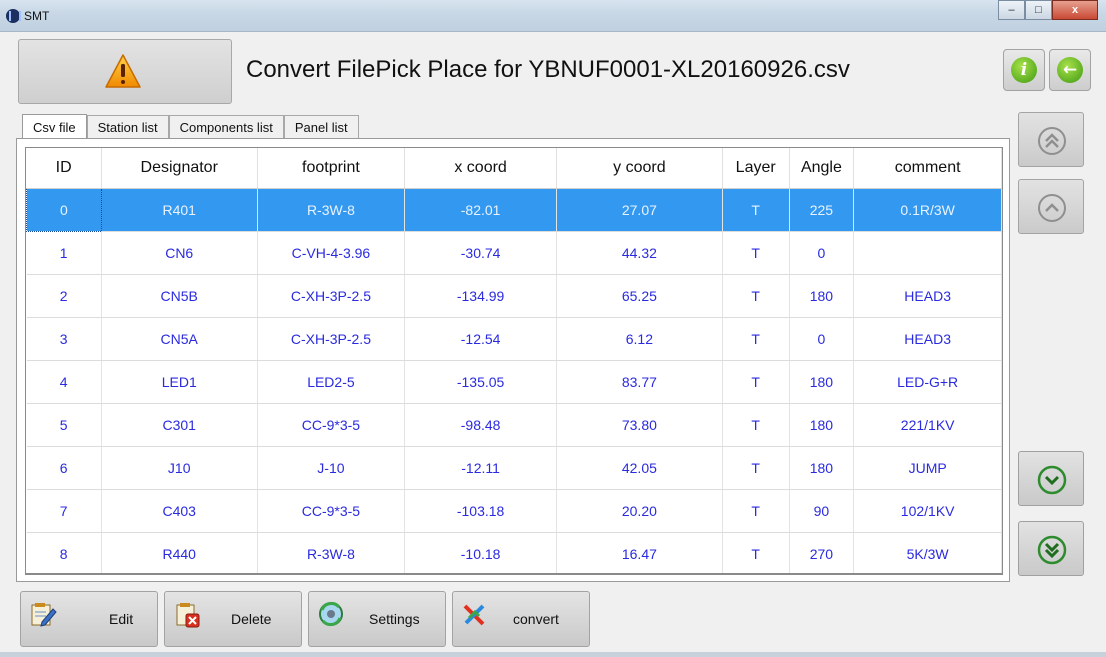  Describe the element at coordinates (54, 126) in the screenshot. I see `tab-csv-file: Csv file` at that location.